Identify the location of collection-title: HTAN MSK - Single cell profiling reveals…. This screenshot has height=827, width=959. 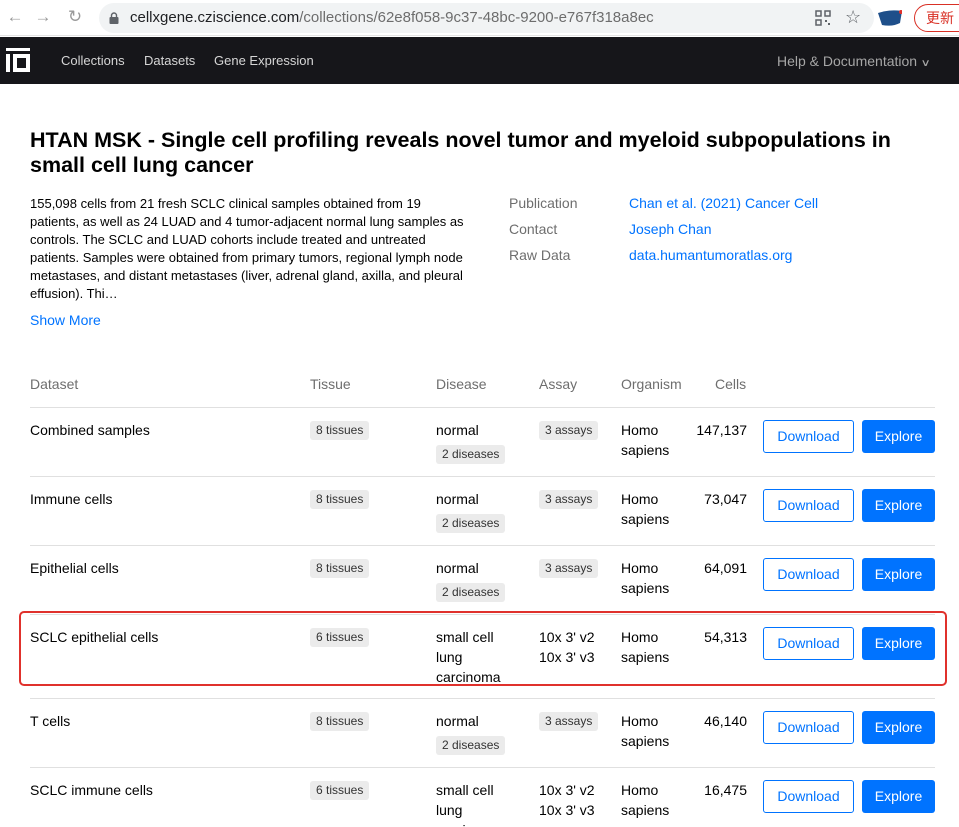
(460, 152).